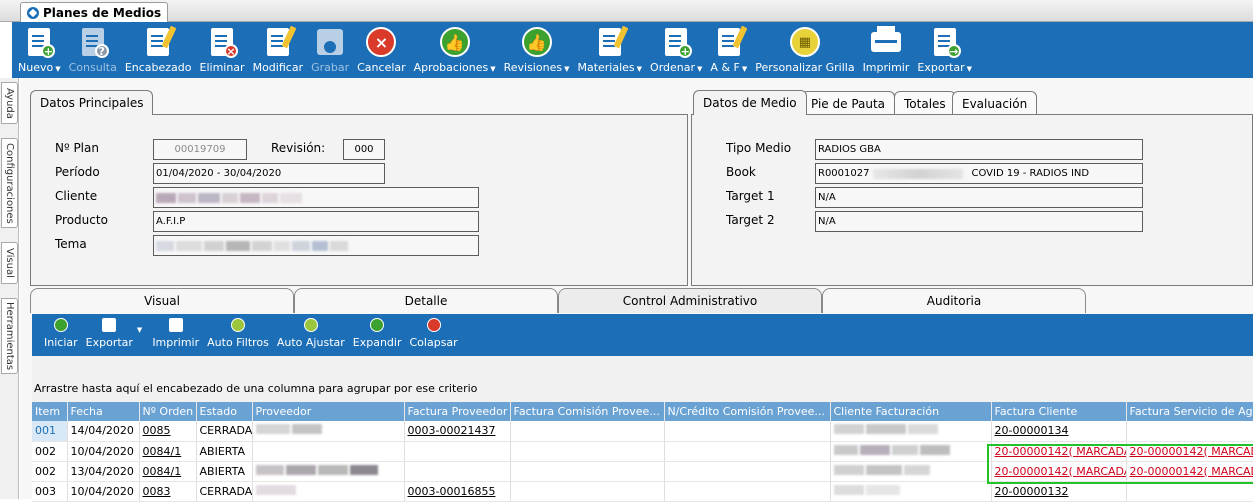 The width and height of the screenshot is (1253, 502). Describe the element at coordinates (381, 42) in the screenshot. I see `cancel-icon: ×` at that location.